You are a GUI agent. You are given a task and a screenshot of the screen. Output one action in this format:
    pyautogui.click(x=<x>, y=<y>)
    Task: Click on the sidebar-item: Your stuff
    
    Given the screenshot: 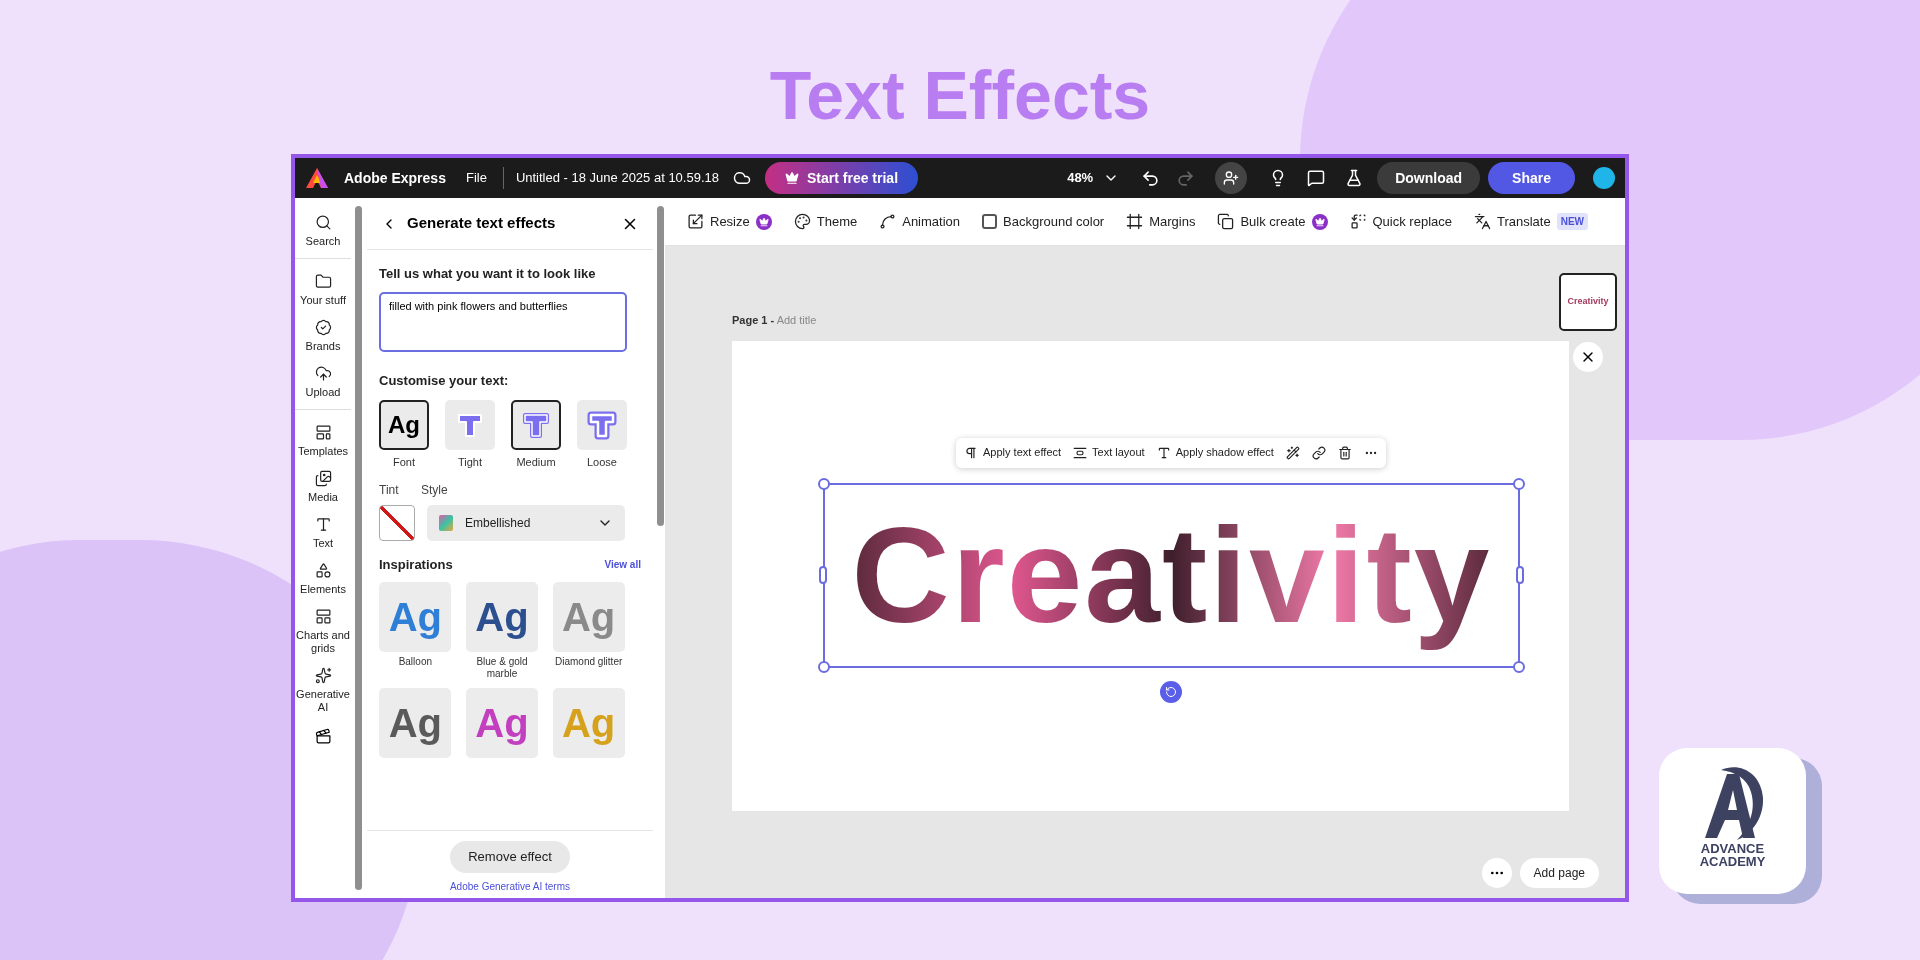 What is the action you would take?
    pyautogui.click(x=323, y=290)
    